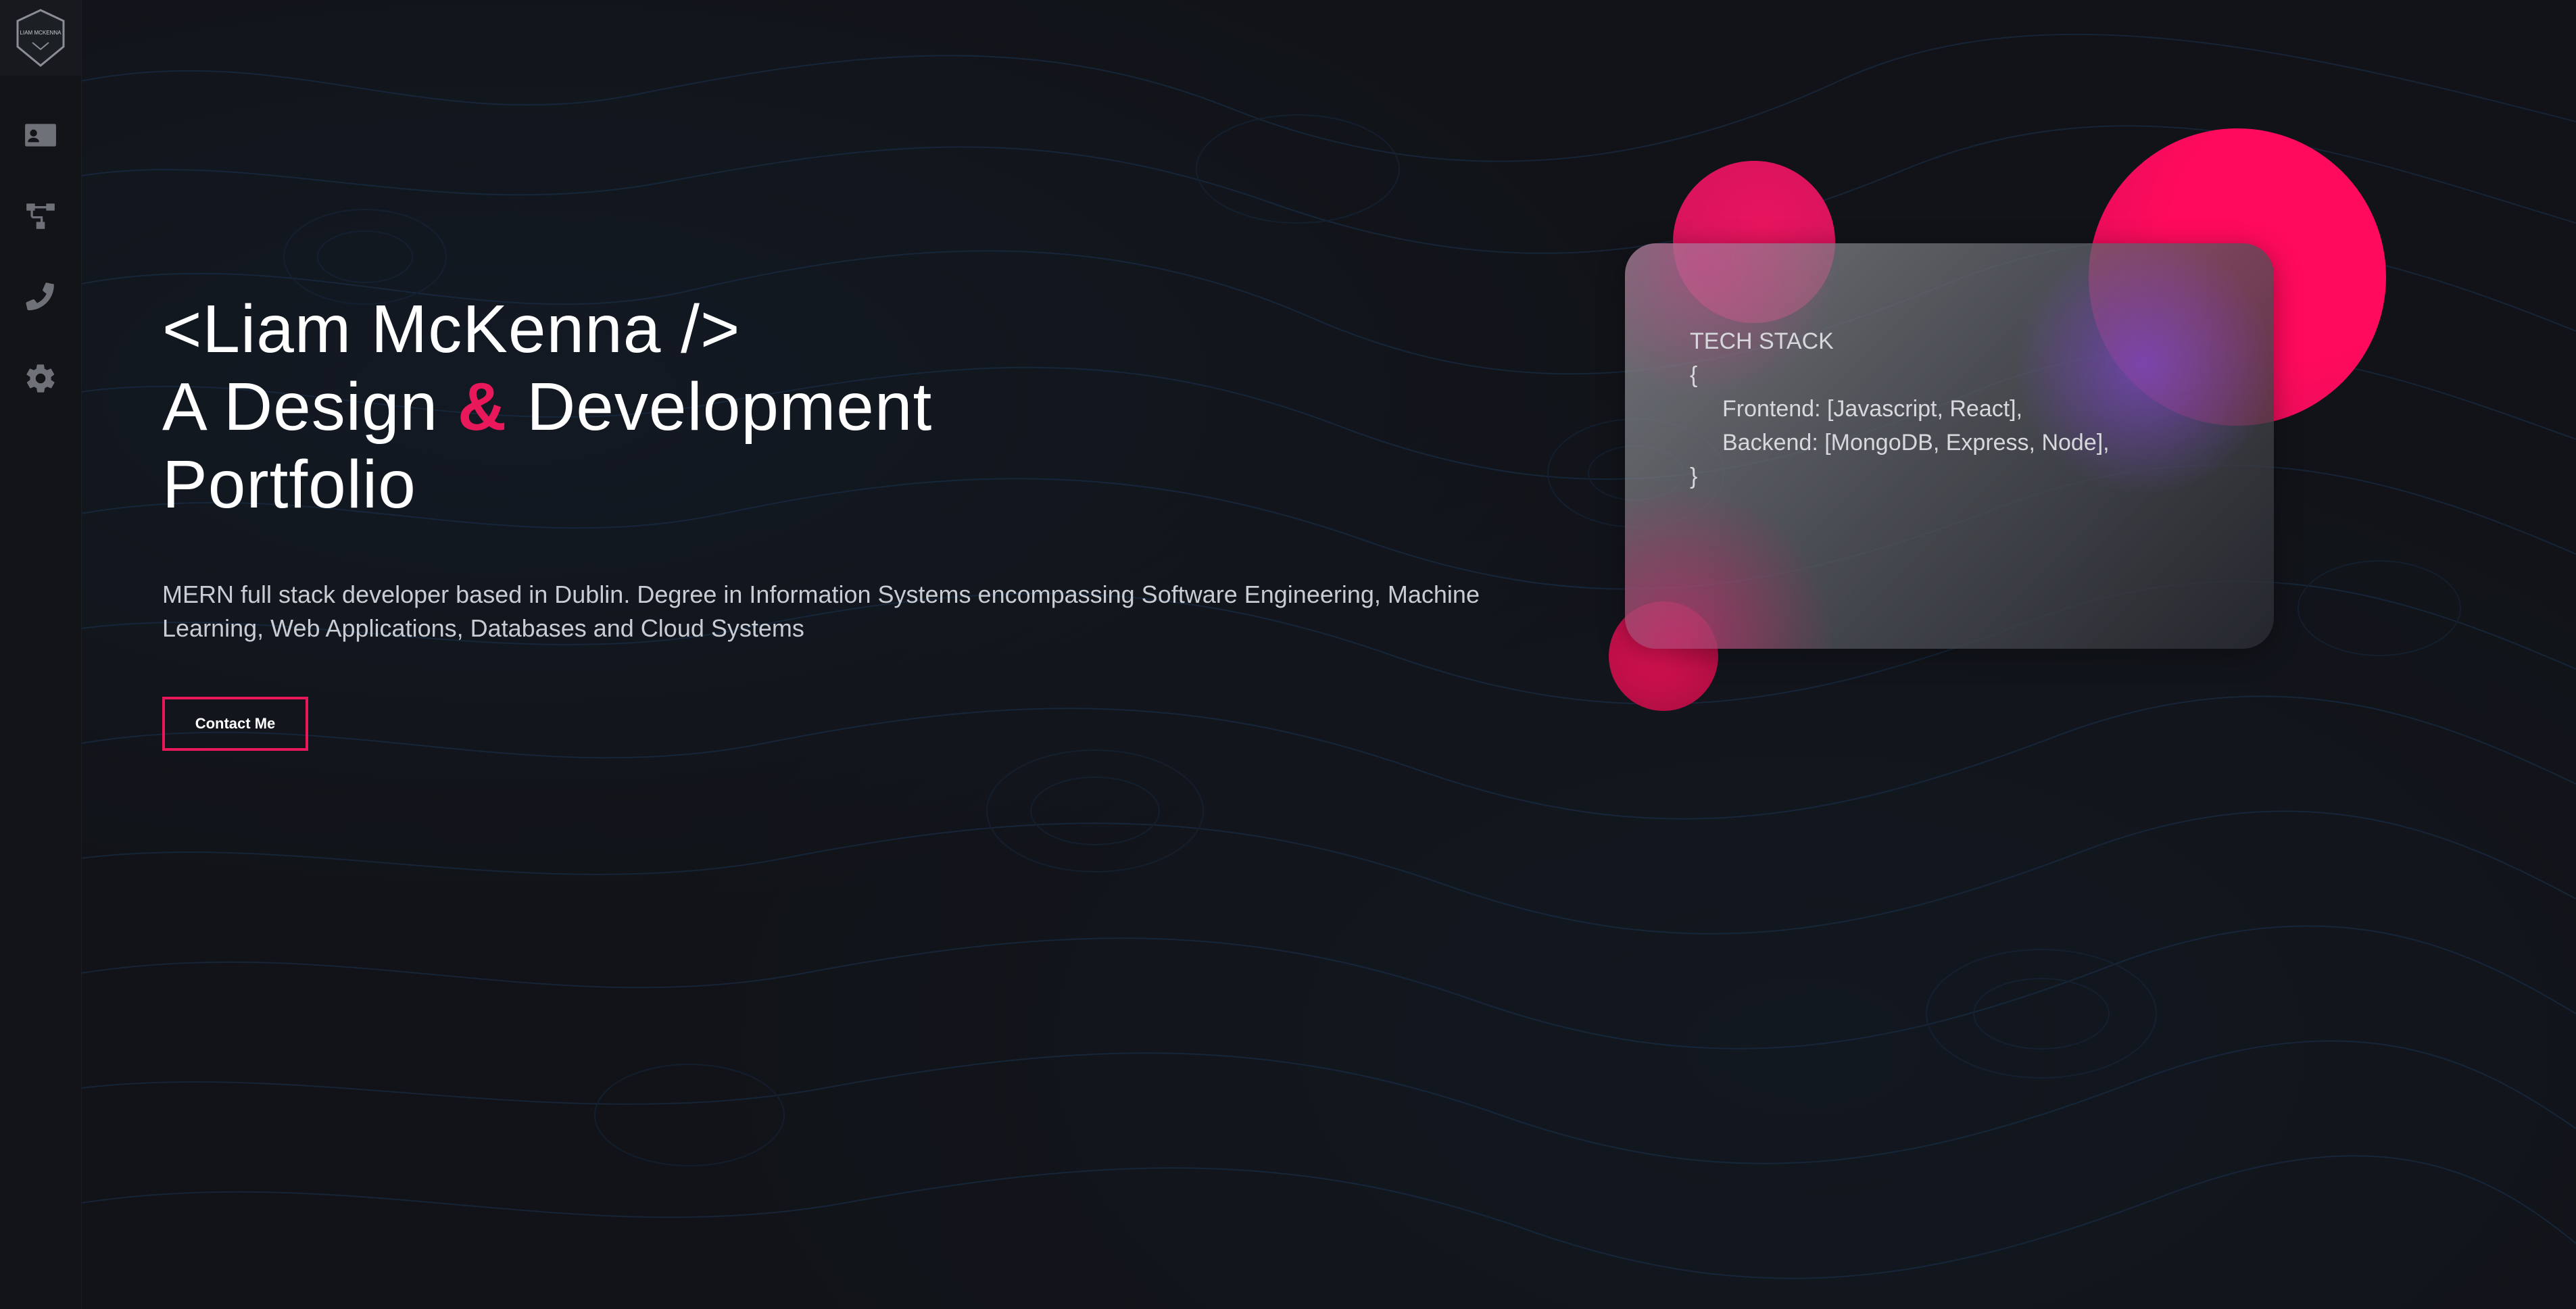  What do you see at coordinates (1916, 442) in the screenshot?
I see `tech-stack-backend: Backend: [MongoDB, Express, Node],` at bounding box center [1916, 442].